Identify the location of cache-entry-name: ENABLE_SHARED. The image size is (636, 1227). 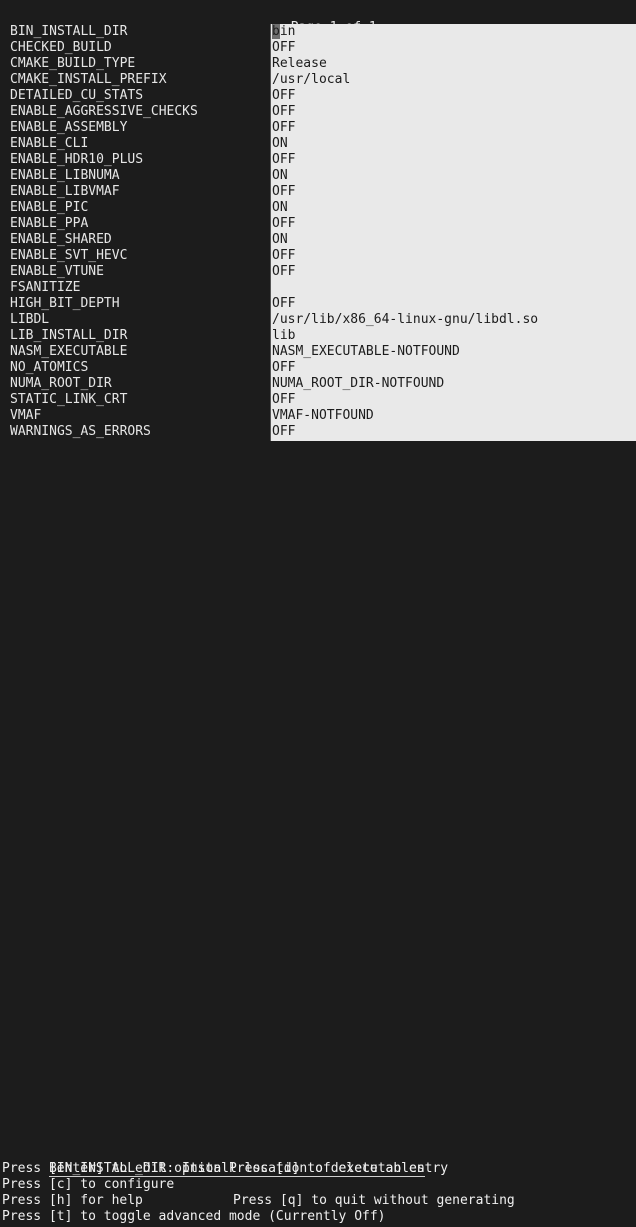
(61, 239).